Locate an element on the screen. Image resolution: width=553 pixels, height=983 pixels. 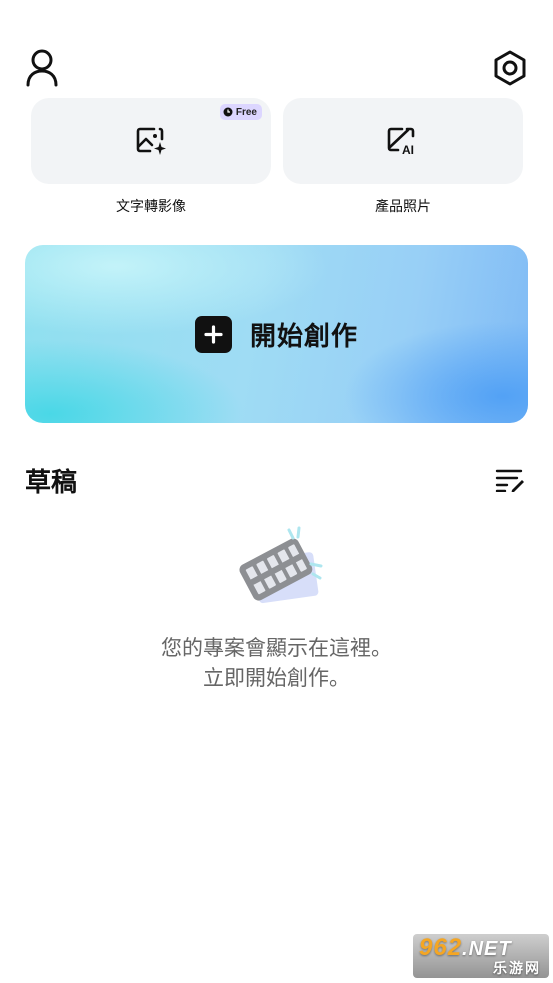
text-to-image-label: 文字轉影像 is located at coordinates (151, 207).